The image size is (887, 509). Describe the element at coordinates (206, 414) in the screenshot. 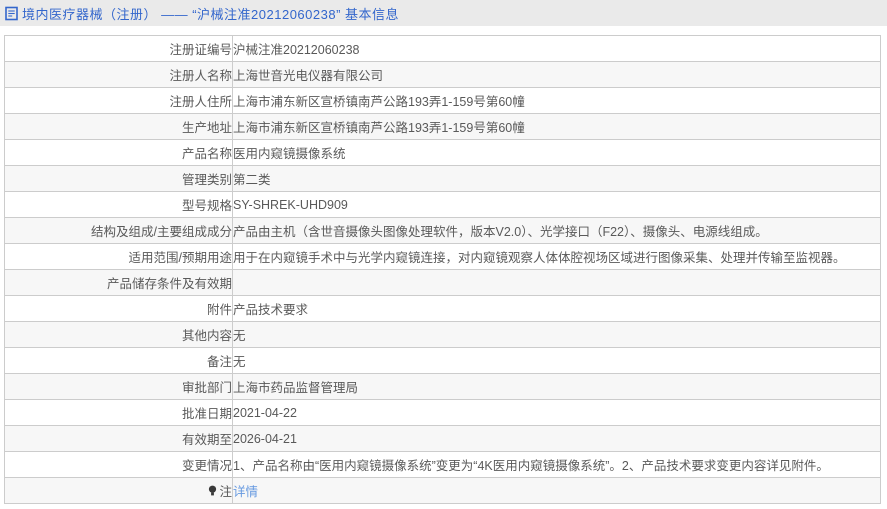

I see `row-label-text: 批准日期` at that location.